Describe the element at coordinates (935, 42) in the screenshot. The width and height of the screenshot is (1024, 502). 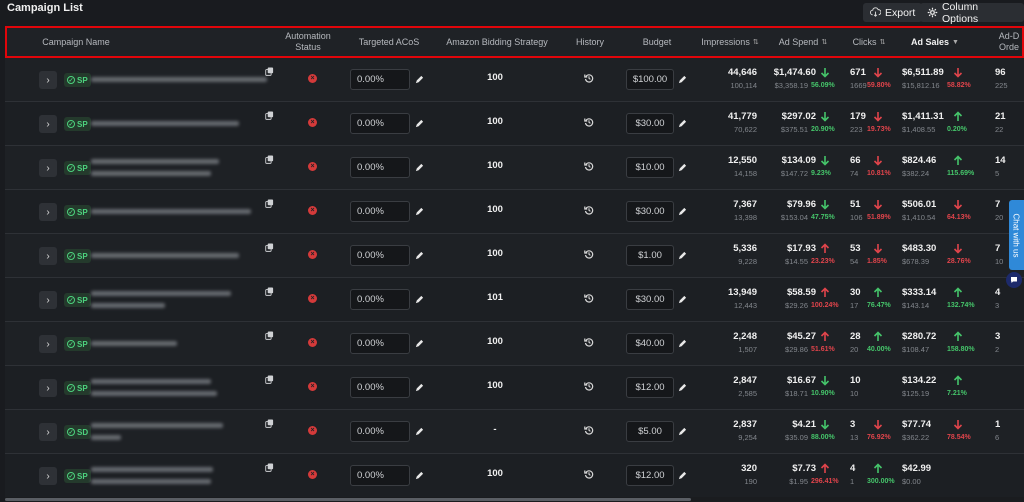
I see `header-ad-sales: Ad Sales ▼` at that location.